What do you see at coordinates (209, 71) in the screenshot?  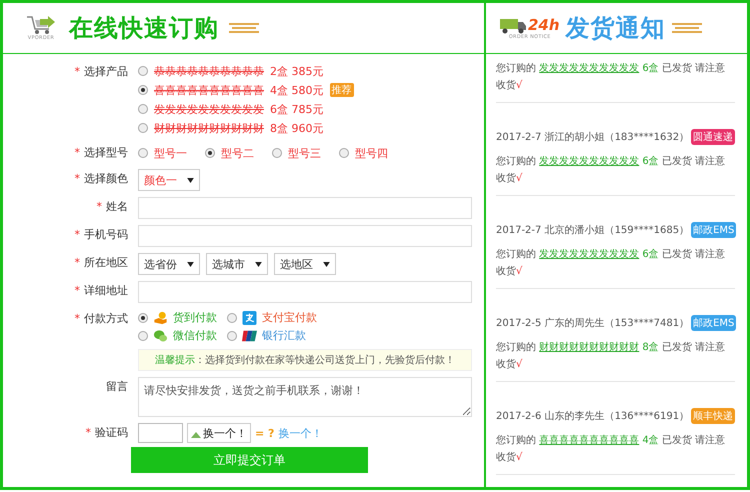 I see `product-name: 恭恭恭恭恭恭恭恭恭恭` at bounding box center [209, 71].